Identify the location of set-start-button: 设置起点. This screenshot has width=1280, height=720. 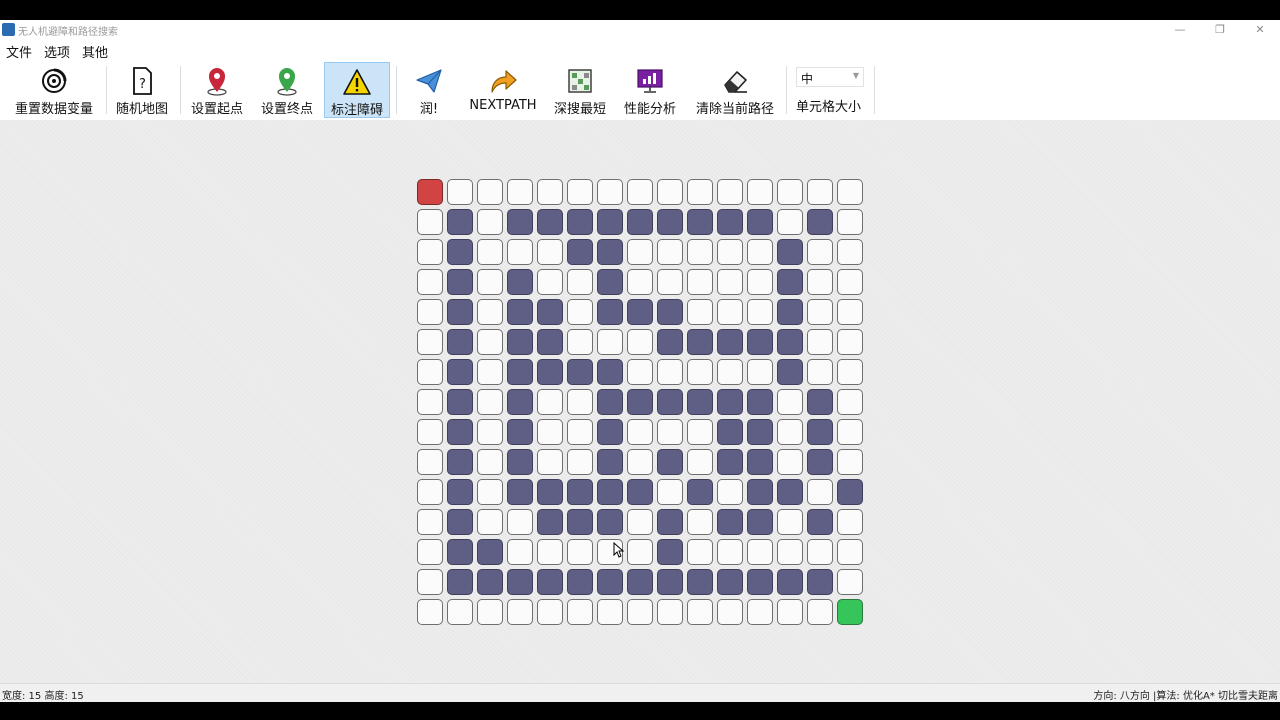
(217, 90).